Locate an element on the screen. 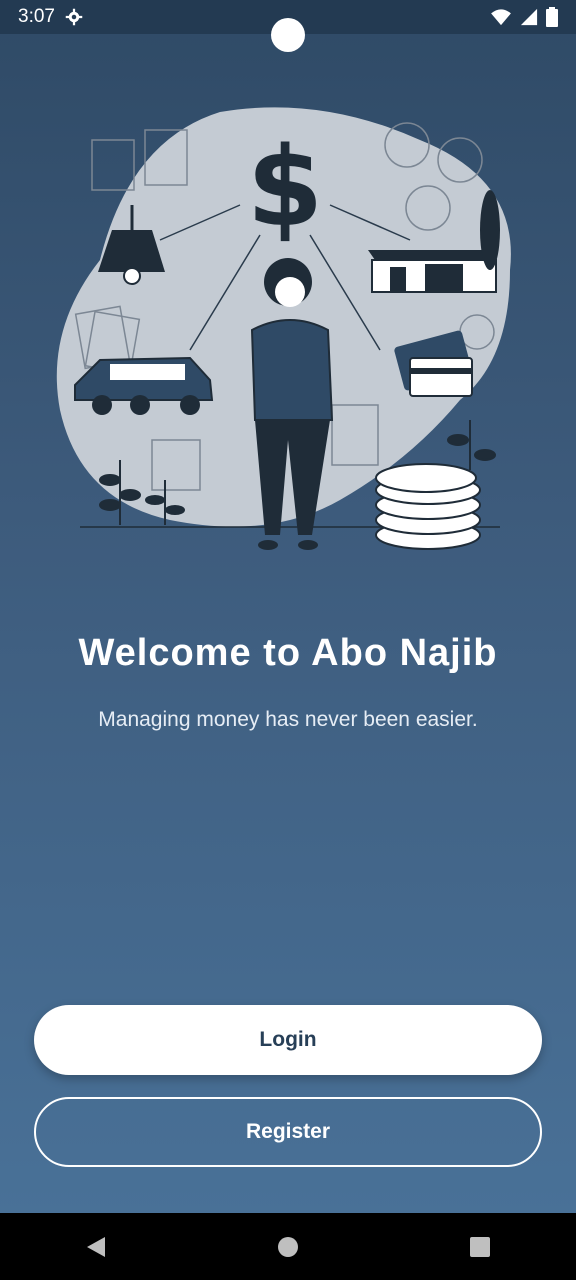  welcome-title: Welcome to Abo Najib is located at coordinates (288, 653).